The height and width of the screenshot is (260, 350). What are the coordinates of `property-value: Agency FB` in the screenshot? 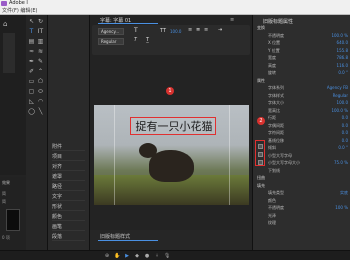 It's located at (337, 88).